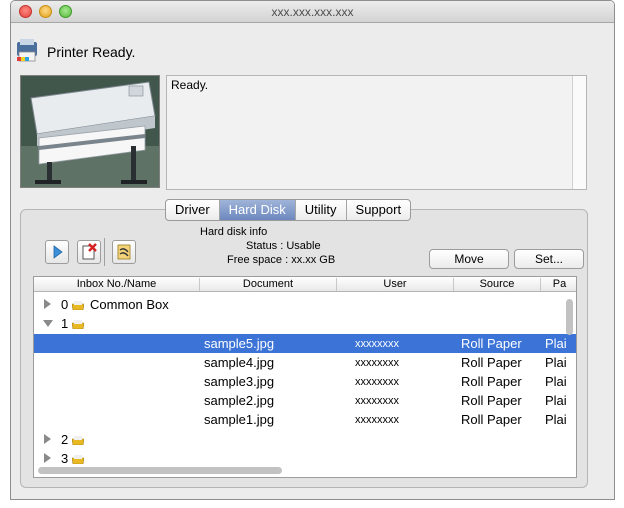 This screenshot has width=624, height=508. I want to click on inbox-row: 0 Common Box, so click(305, 304).